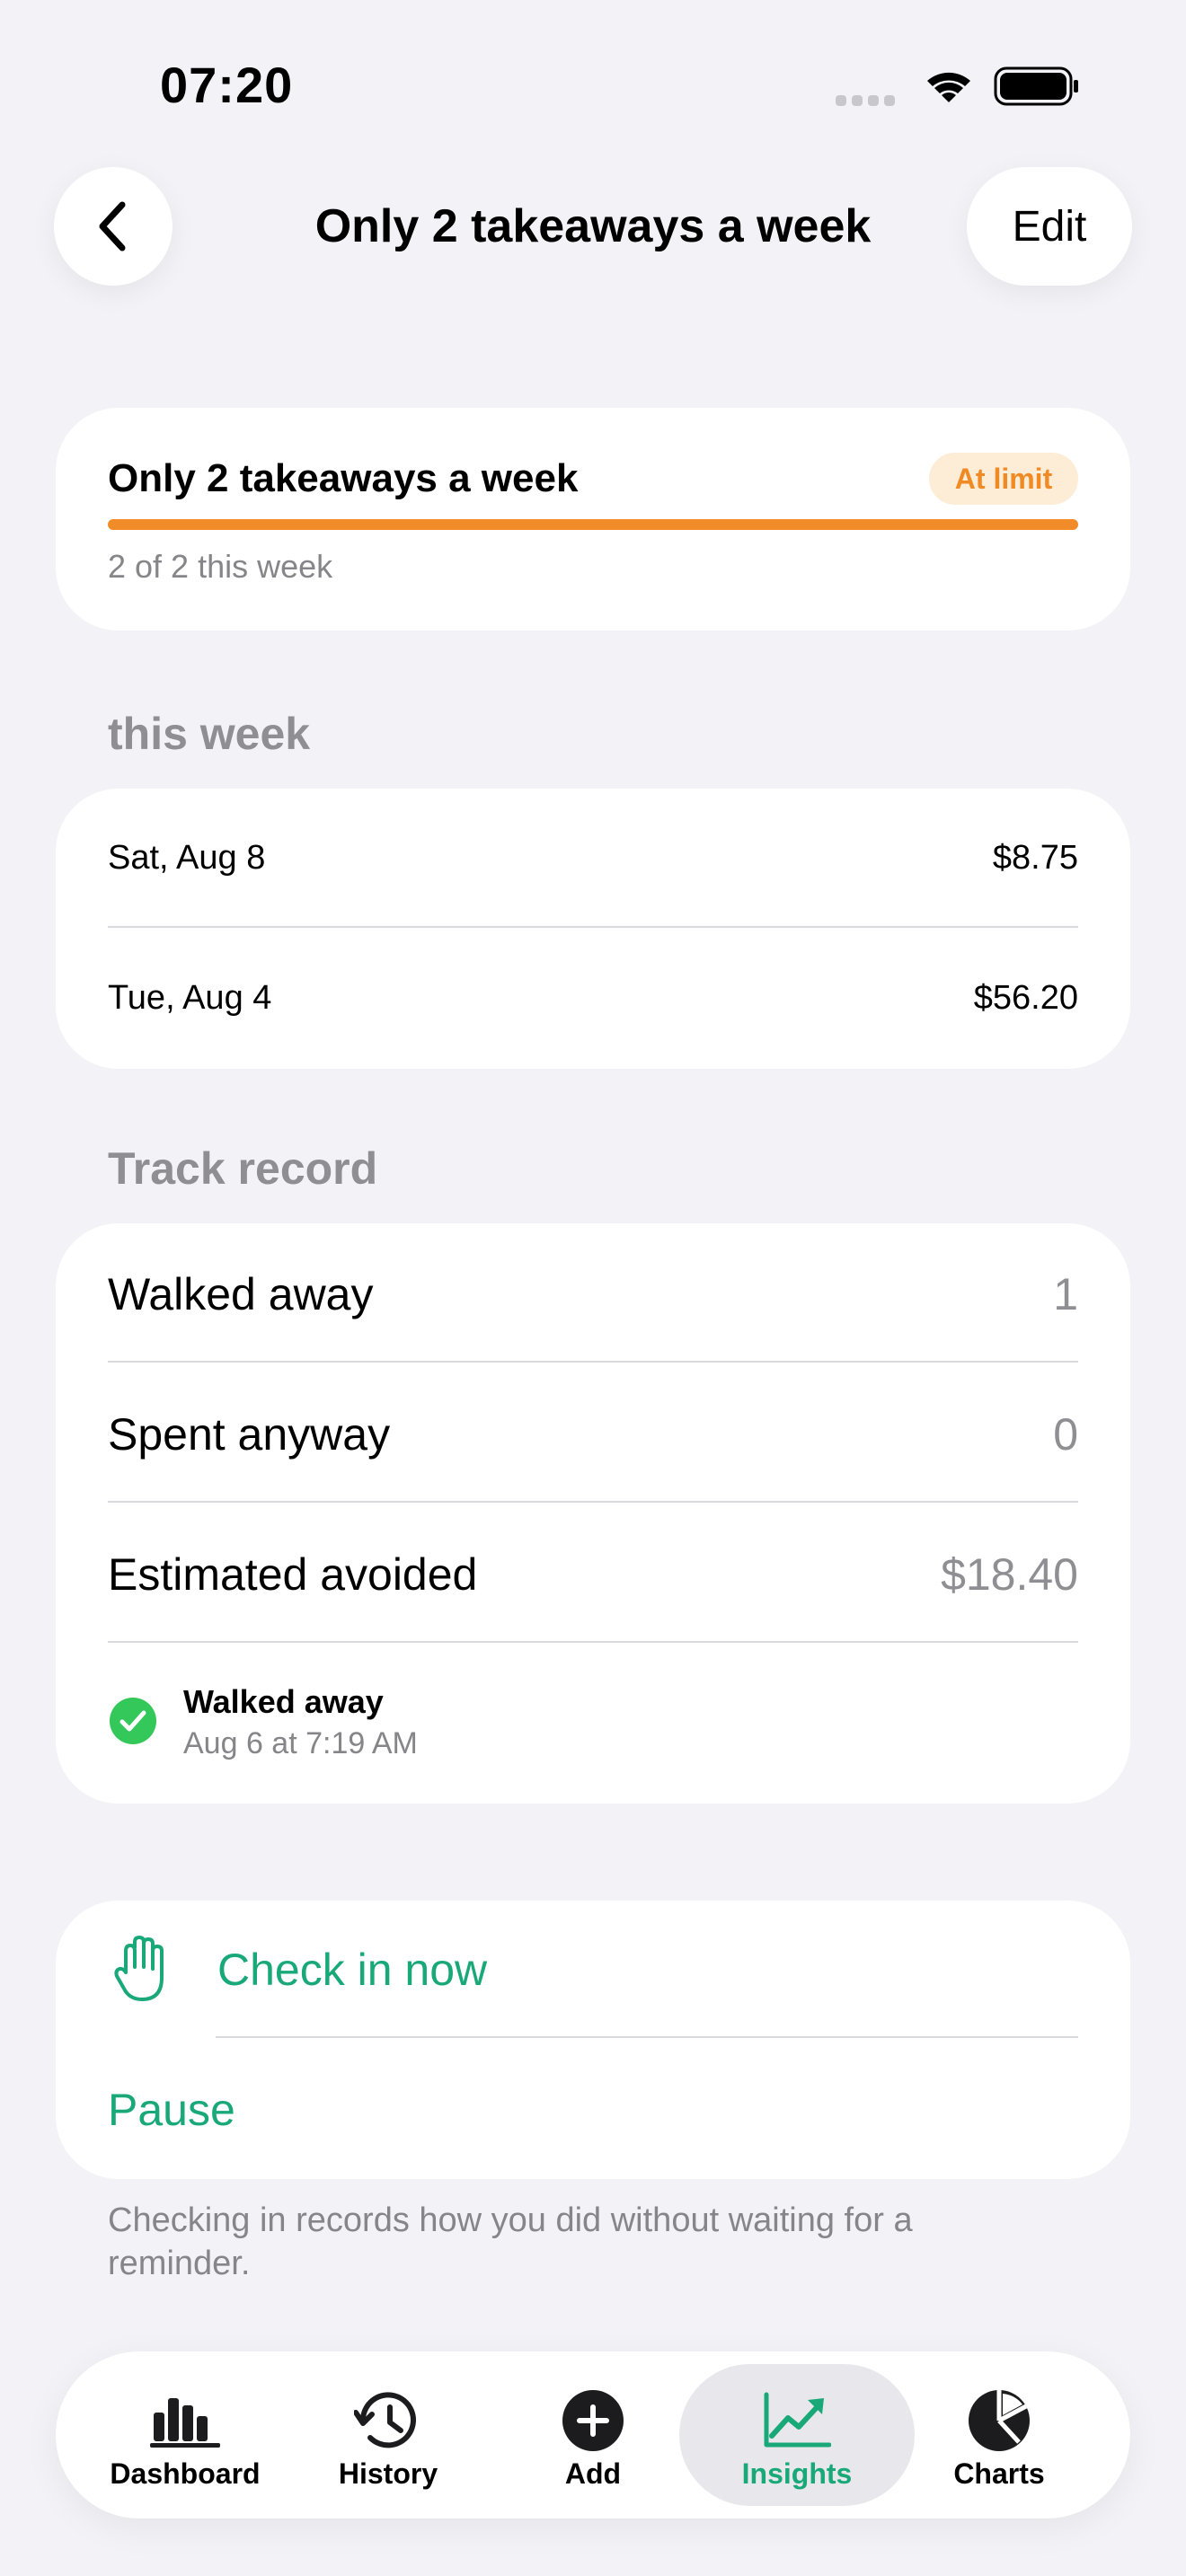  Describe the element at coordinates (1049, 226) in the screenshot. I see `edit-button: Edit` at that location.